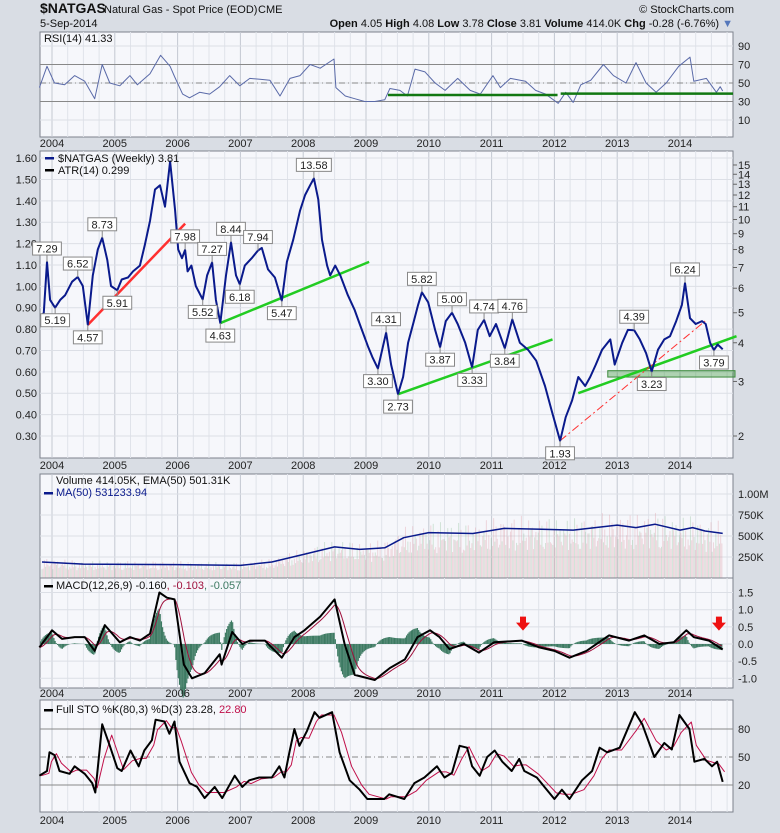  Describe the element at coordinates (52, 466) in the screenshot. I see `year-label: 2004` at that location.